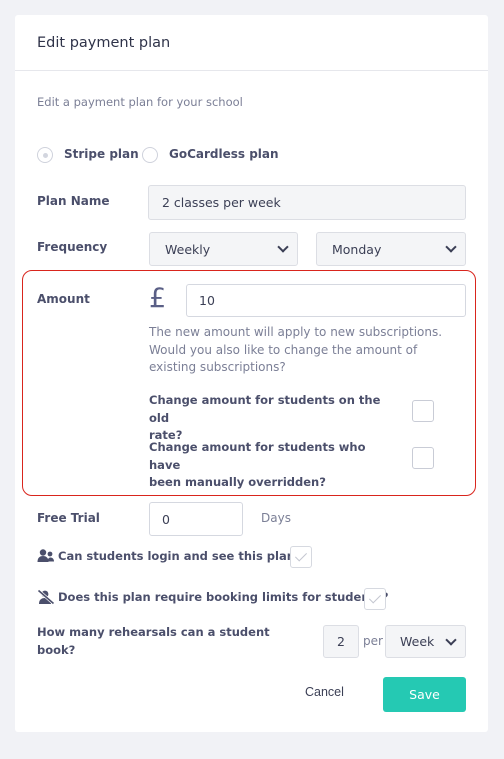 The image size is (504, 759). I want to click on modal-subtitle: Edit a payment plan for your school, so click(140, 102).